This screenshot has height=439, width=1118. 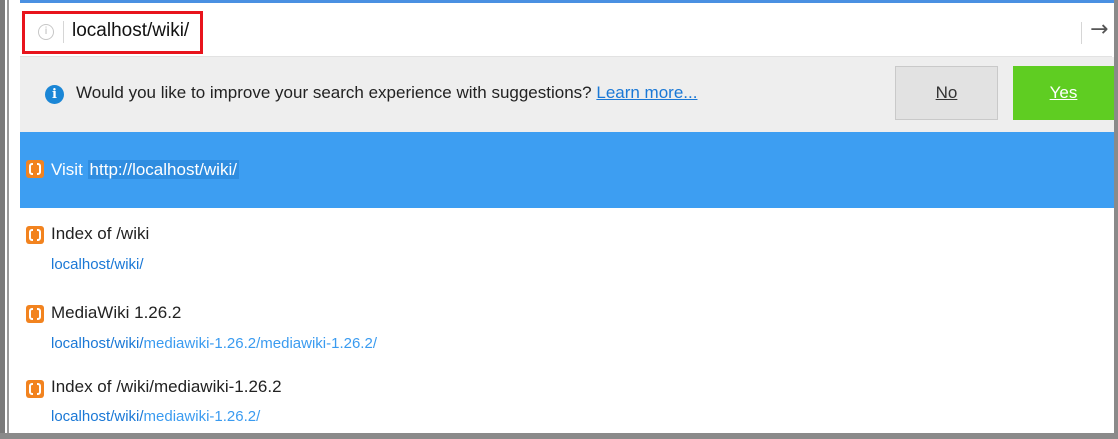 I want to click on result-url: localhost/wiki/, so click(x=97, y=264).